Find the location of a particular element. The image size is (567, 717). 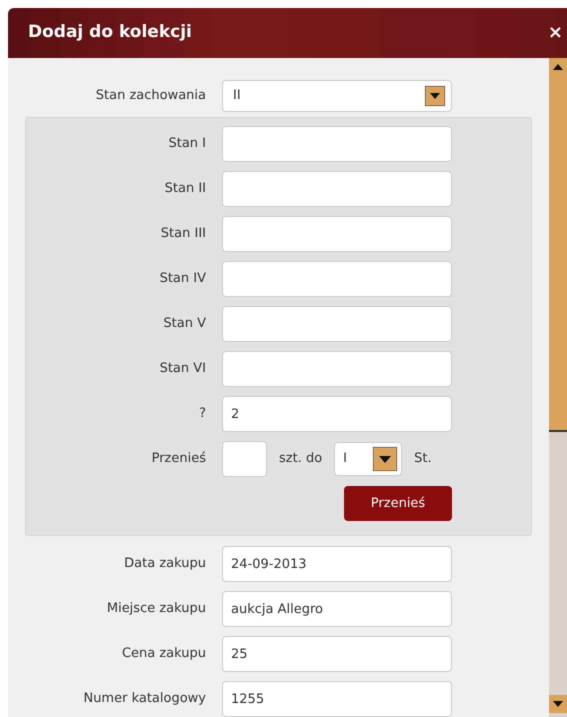

field-label: ? is located at coordinates (202, 414).